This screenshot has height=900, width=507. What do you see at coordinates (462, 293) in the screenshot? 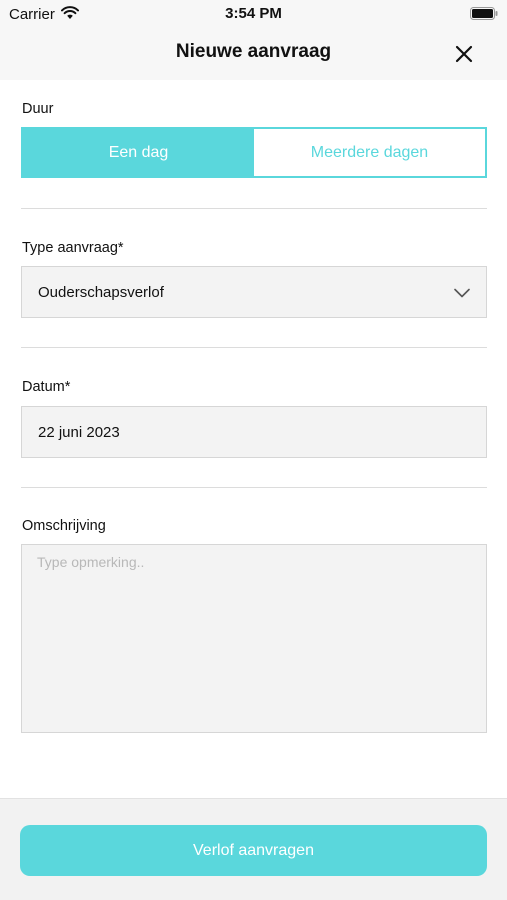
I see `chevron-down-icon` at bounding box center [462, 293].